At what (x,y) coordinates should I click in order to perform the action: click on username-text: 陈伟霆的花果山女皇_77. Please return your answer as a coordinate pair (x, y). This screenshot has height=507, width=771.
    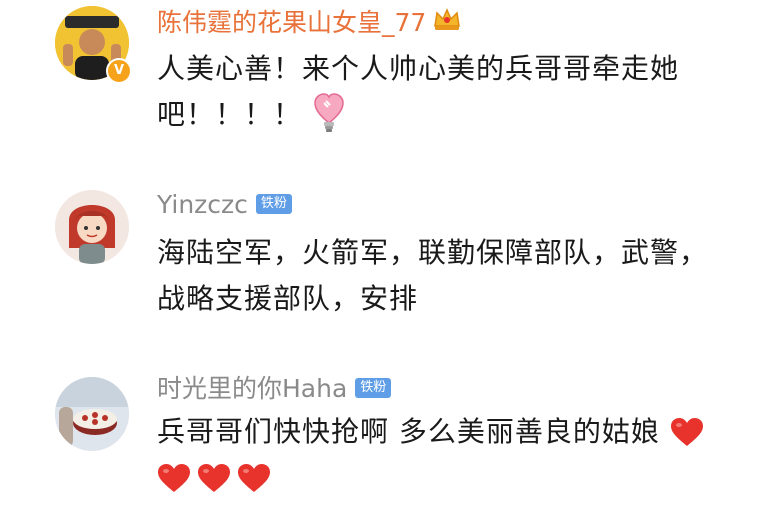
    Looking at the image, I should click on (291, 22).